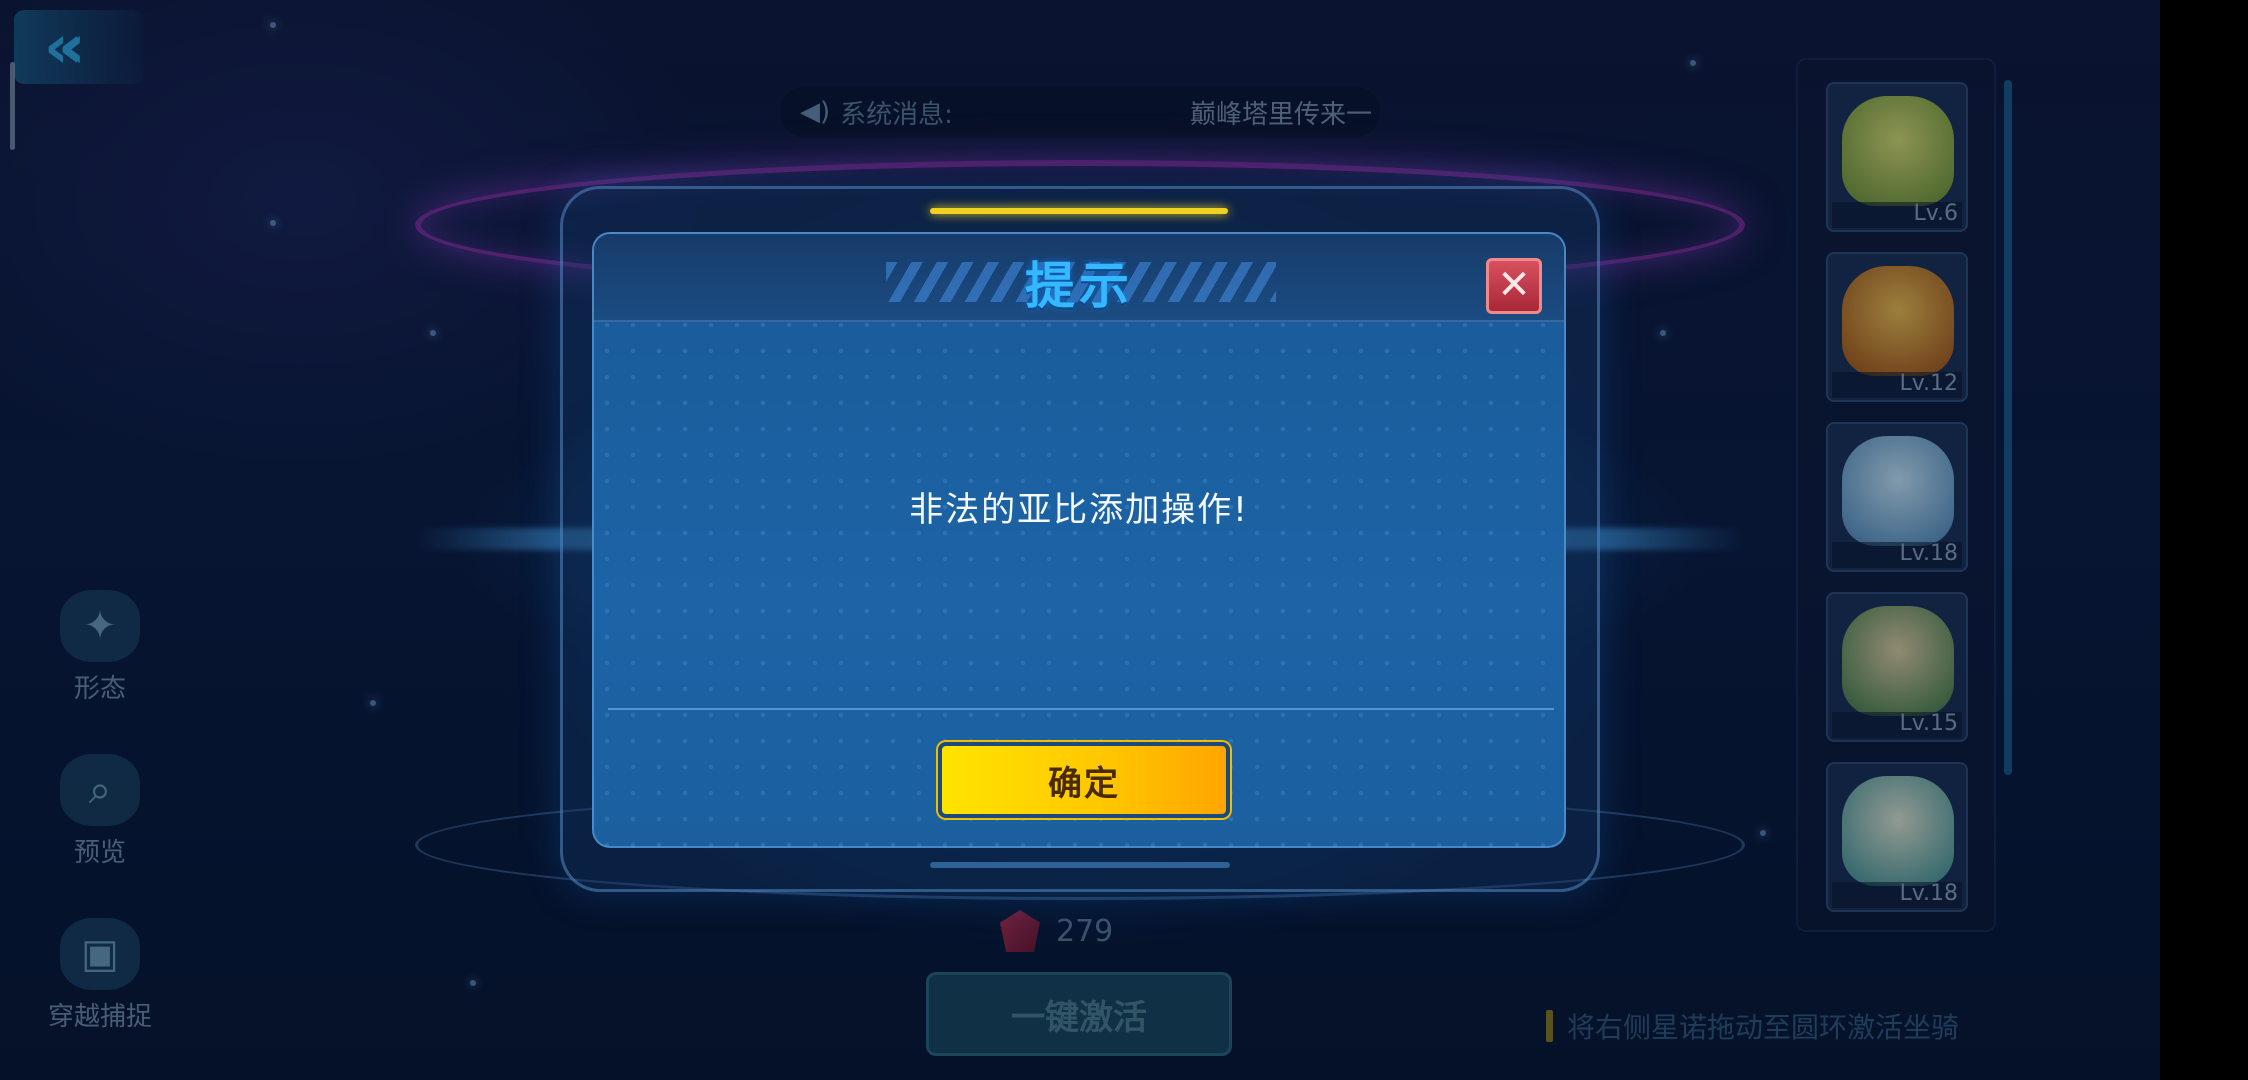  I want to click on dialog-top-accent, so click(1079, 211).